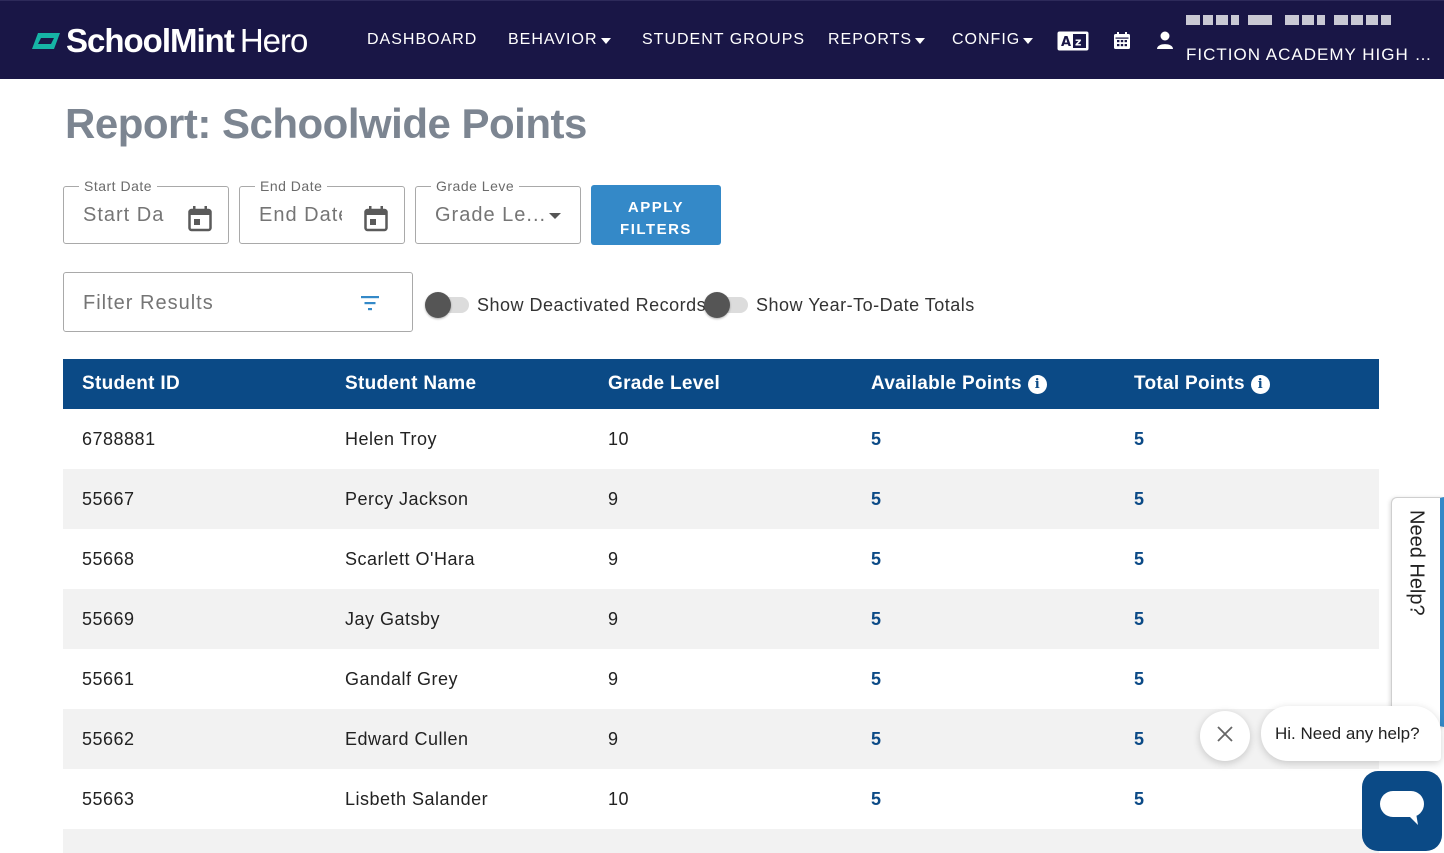  I want to click on end-date-label: End Date, so click(291, 186).